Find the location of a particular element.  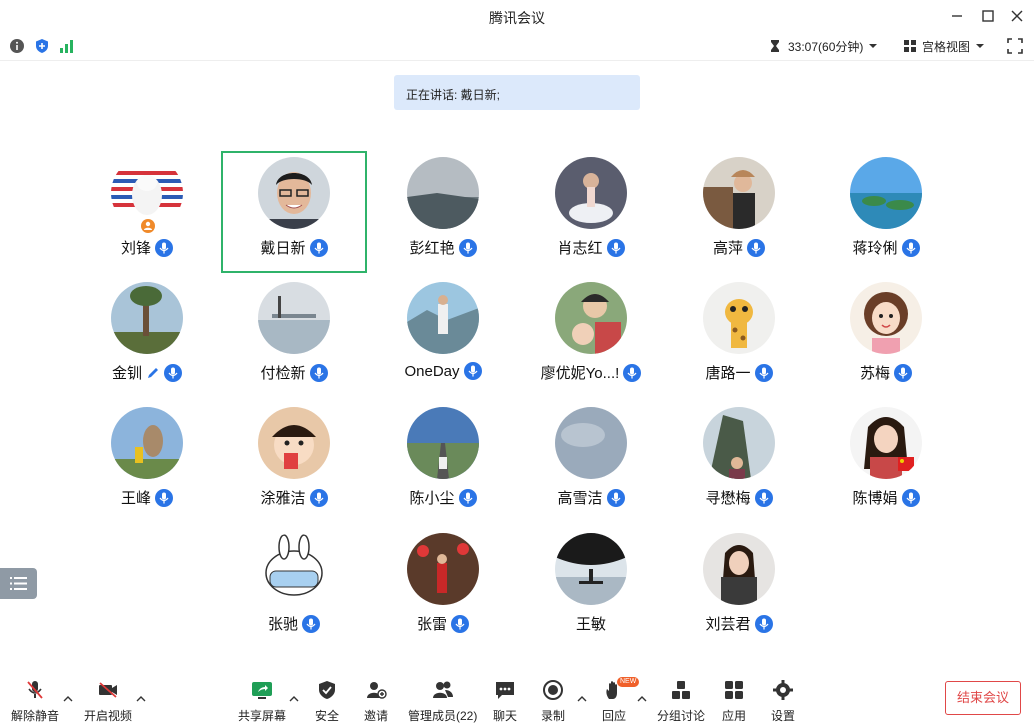

participant-name: 廖优妮Yo...! is located at coordinates (580, 373).